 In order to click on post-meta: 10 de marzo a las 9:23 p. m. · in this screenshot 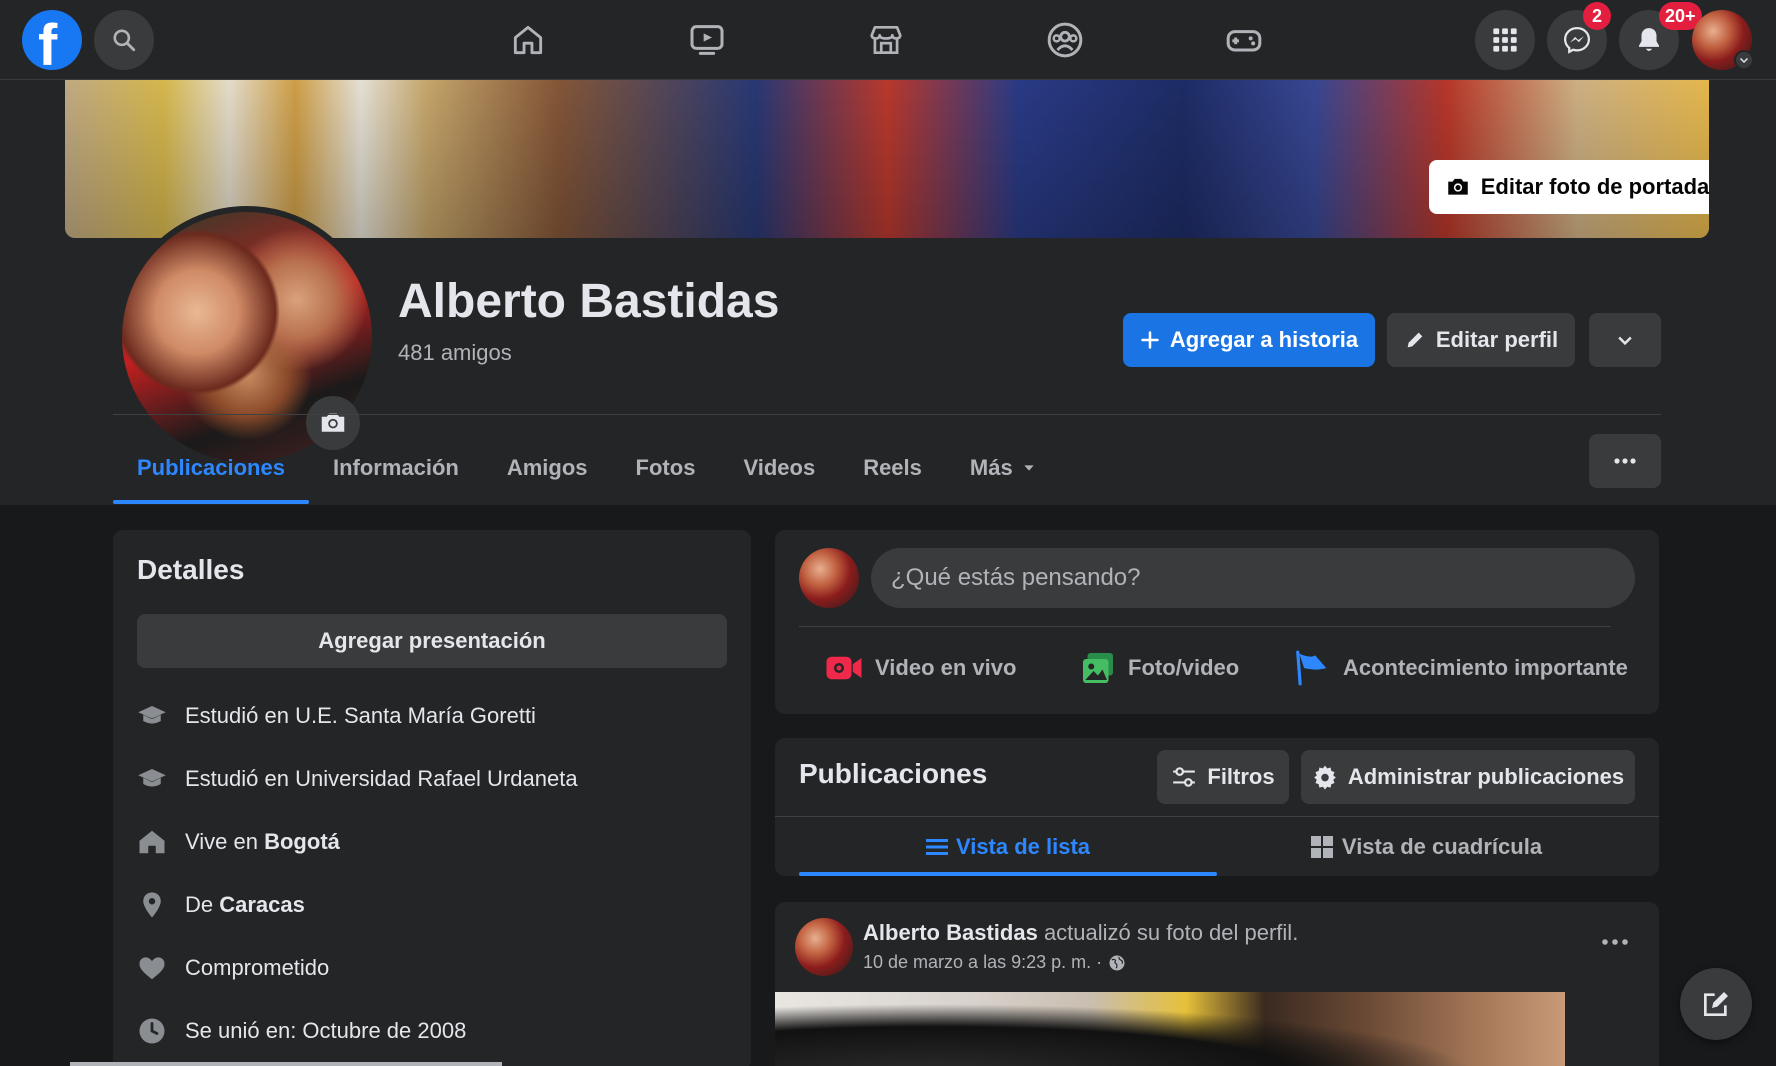, I will do `click(994, 962)`.